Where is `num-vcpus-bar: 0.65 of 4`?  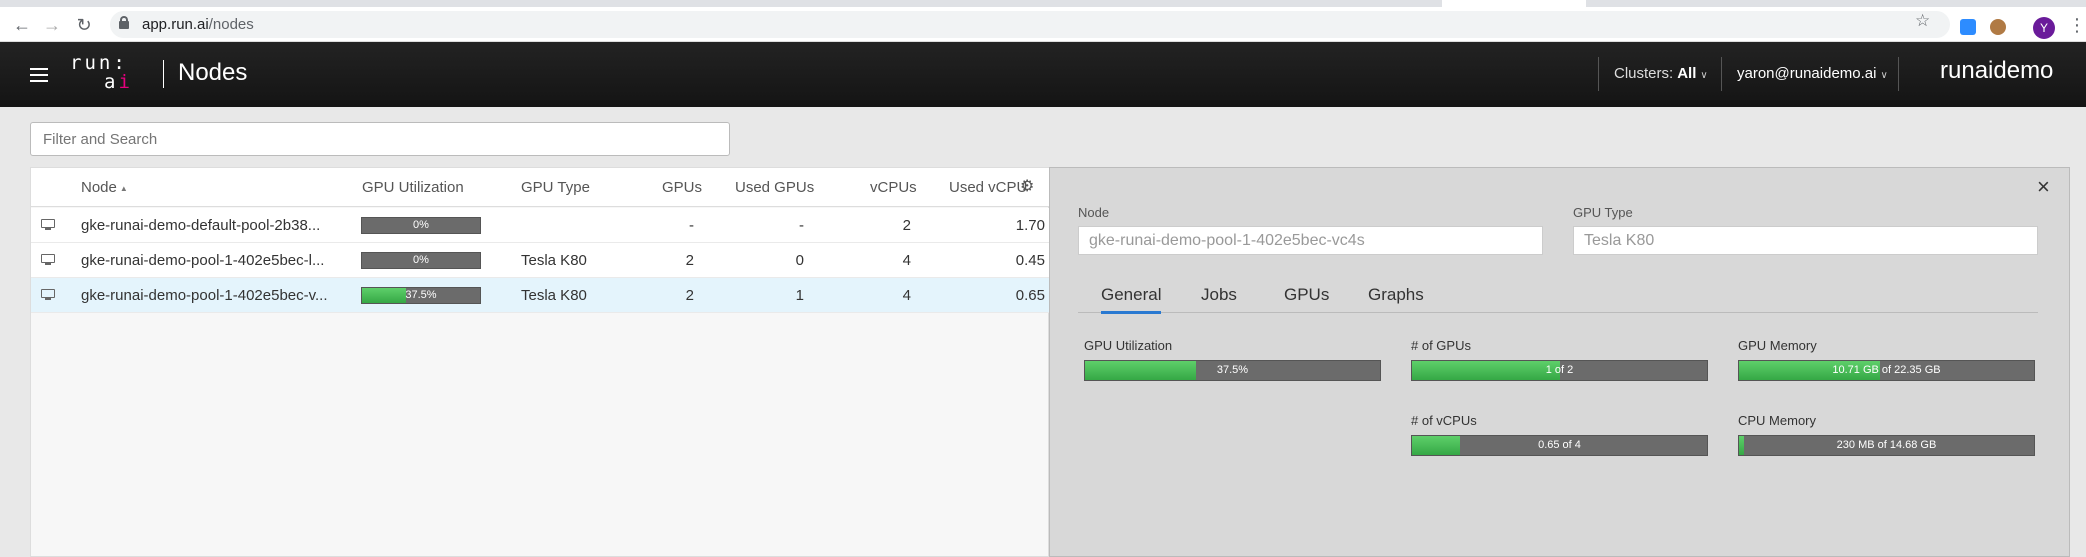 num-vcpus-bar: 0.65 of 4 is located at coordinates (1559, 445).